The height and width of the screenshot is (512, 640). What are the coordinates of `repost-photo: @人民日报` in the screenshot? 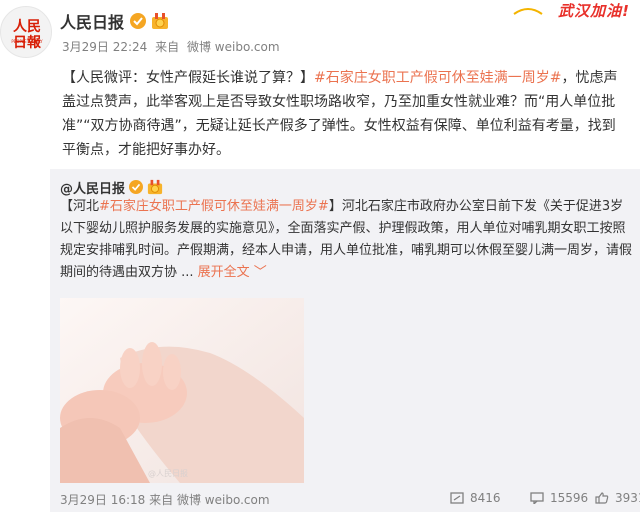 It's located at (182, 390).